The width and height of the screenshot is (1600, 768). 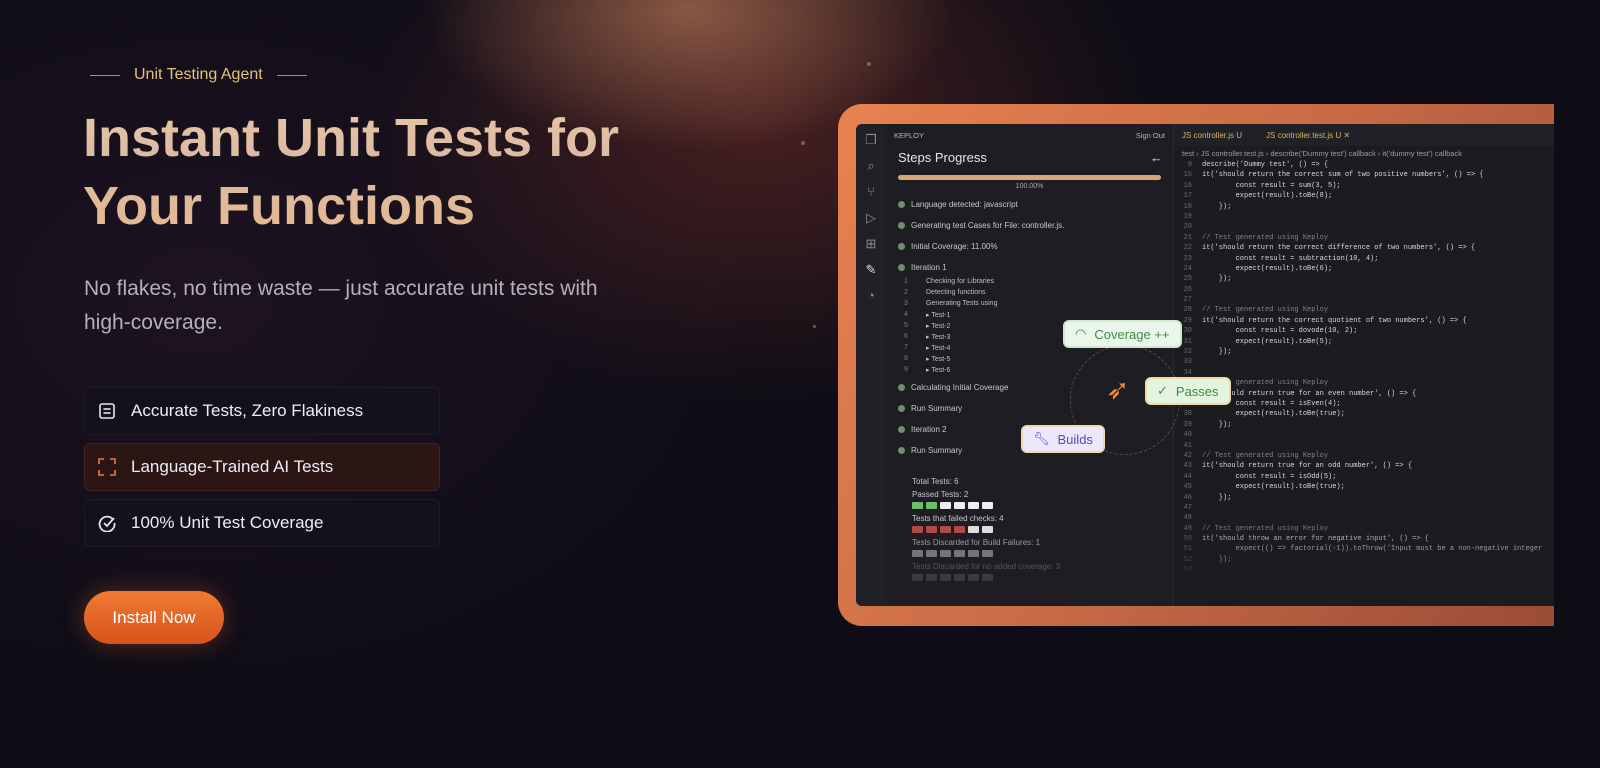 I want to click on code-line: 38 expect(result).toBe(true);, so click(x=1364, y=414).